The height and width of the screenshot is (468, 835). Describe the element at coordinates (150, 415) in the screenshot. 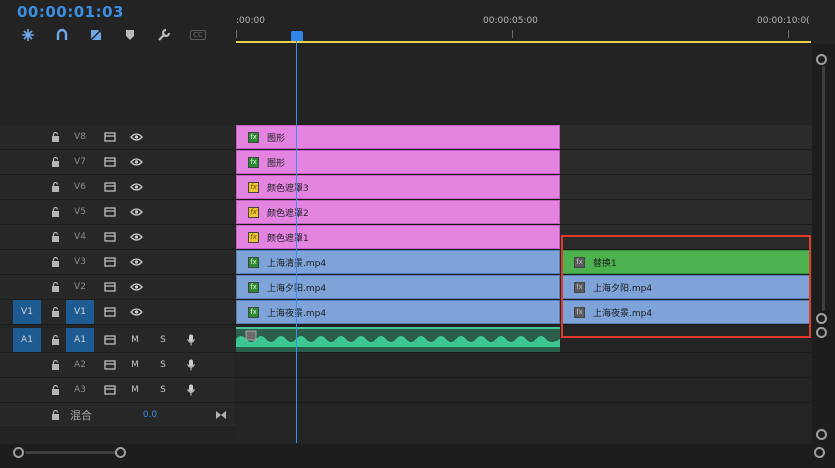

I see `mix-value: 0.0` at that location.